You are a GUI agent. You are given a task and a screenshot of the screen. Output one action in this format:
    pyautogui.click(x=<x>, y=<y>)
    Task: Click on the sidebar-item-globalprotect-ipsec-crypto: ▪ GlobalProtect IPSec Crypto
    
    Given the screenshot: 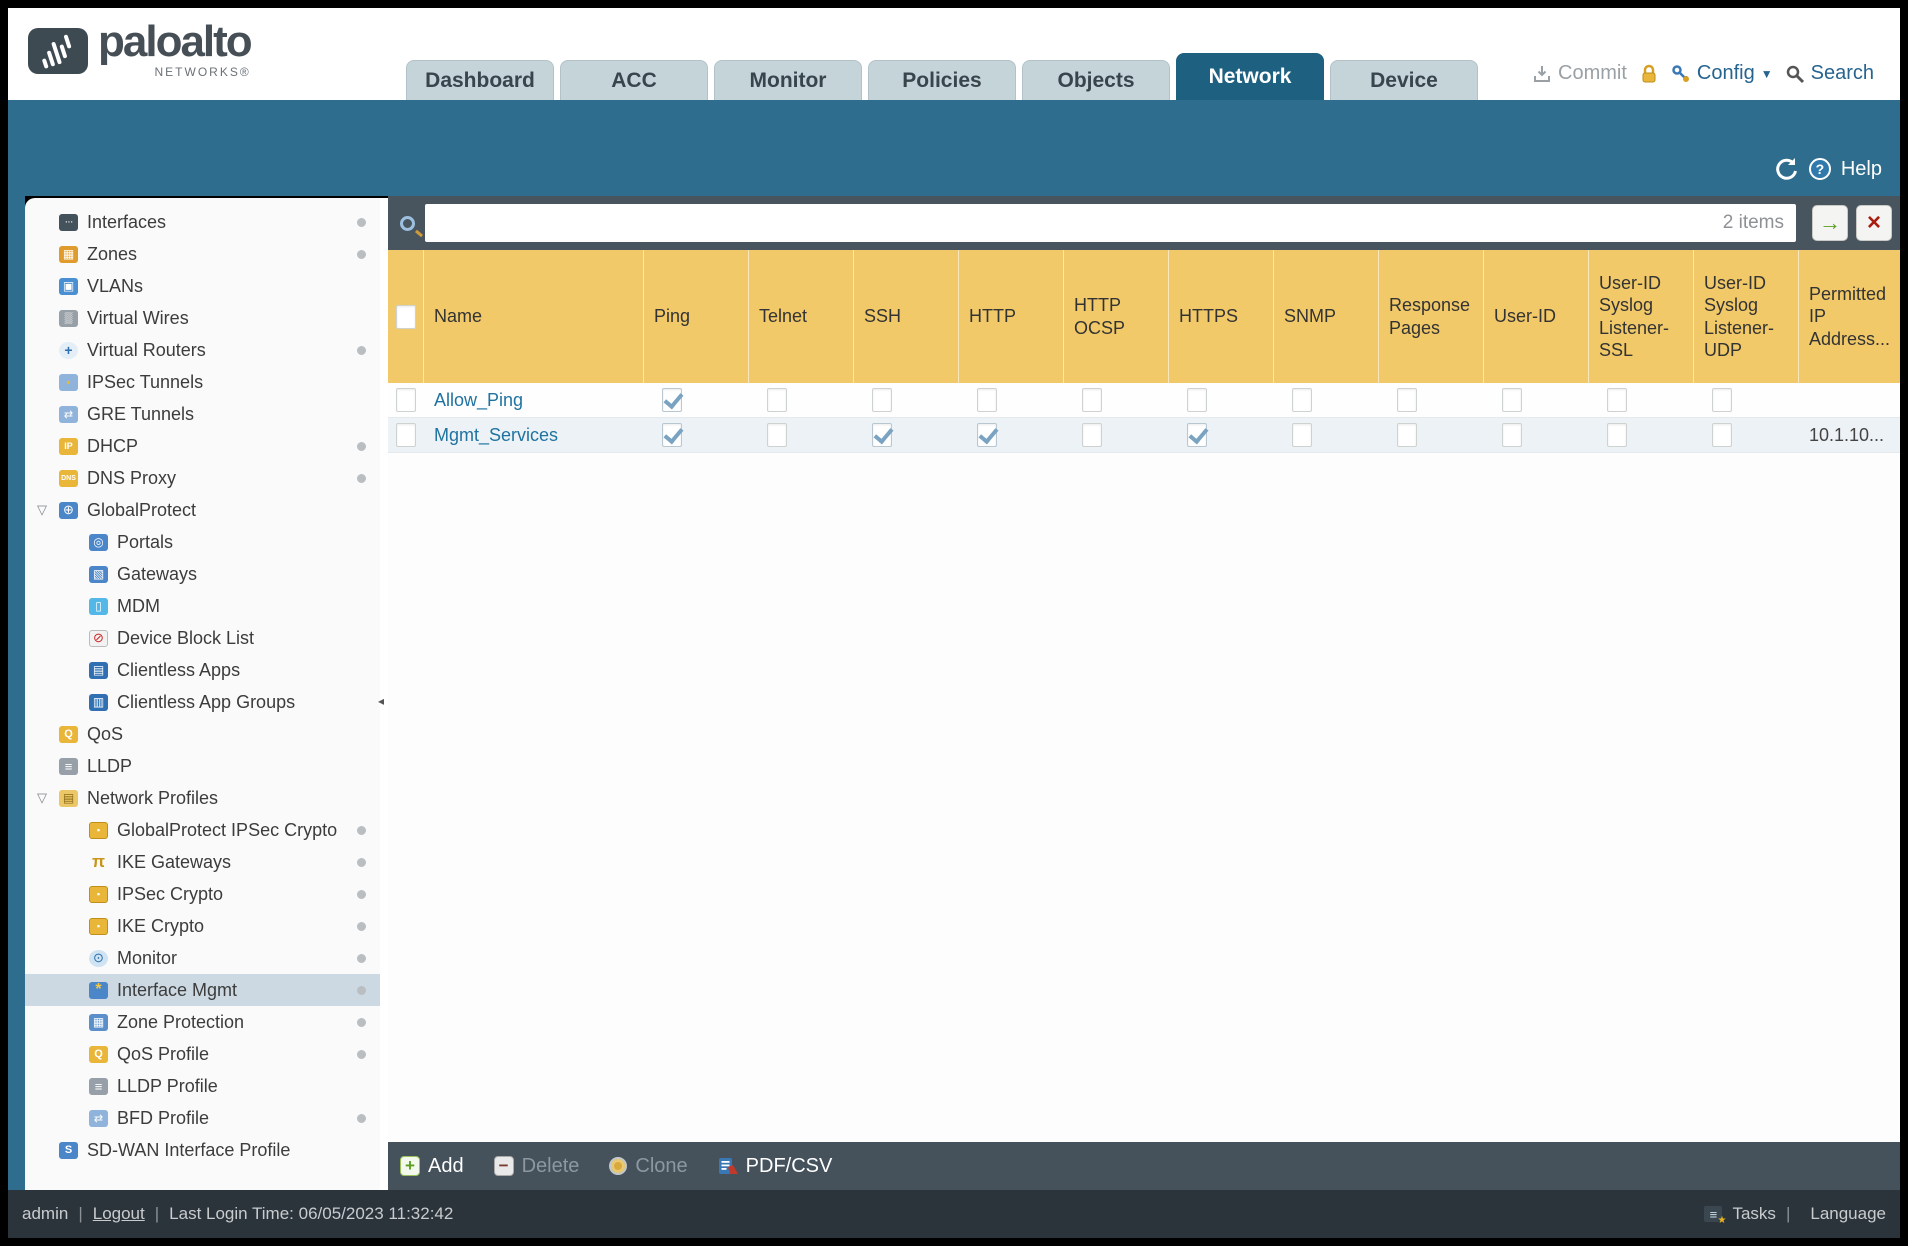 What is the action you would take?
    pyautogui.click(x=202, y=830)
    